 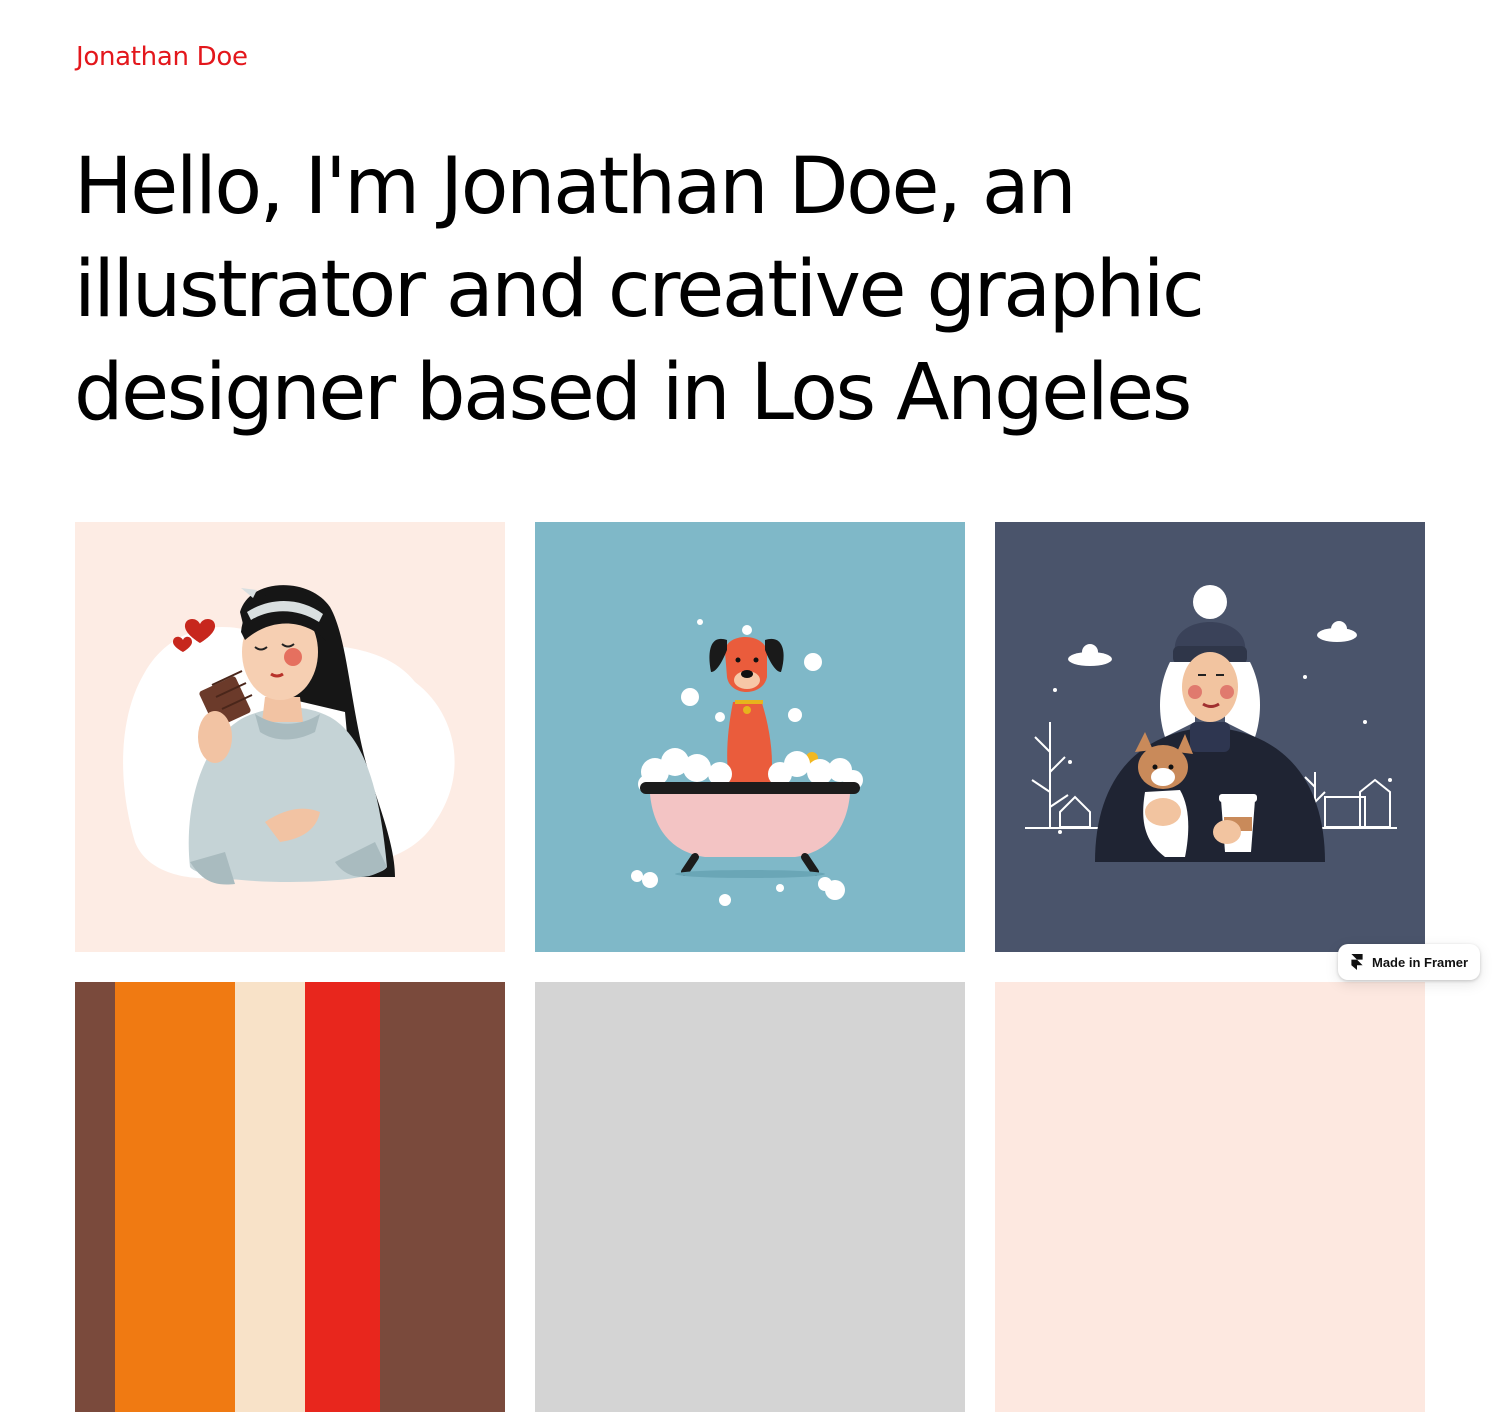 I want to click on gallery-item-abstract, so click(x=290, y=1197).